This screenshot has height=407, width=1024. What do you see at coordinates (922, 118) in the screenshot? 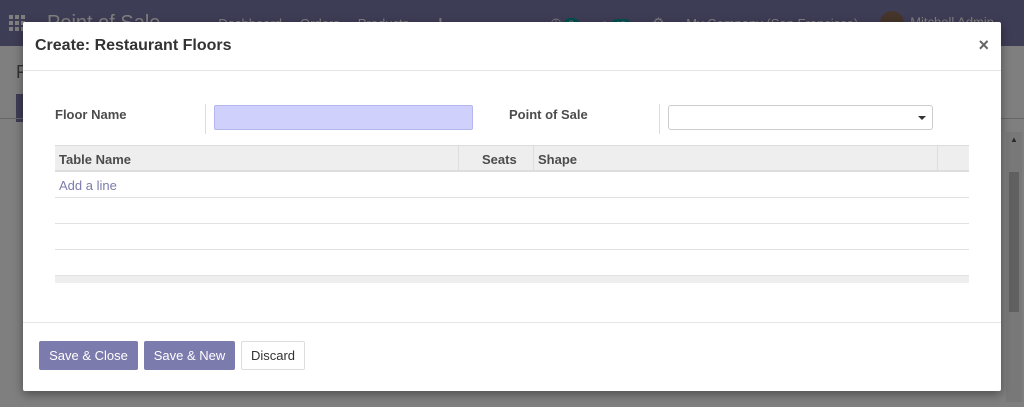
I see `chevron-down-icon` at bounding box center [922, 118].